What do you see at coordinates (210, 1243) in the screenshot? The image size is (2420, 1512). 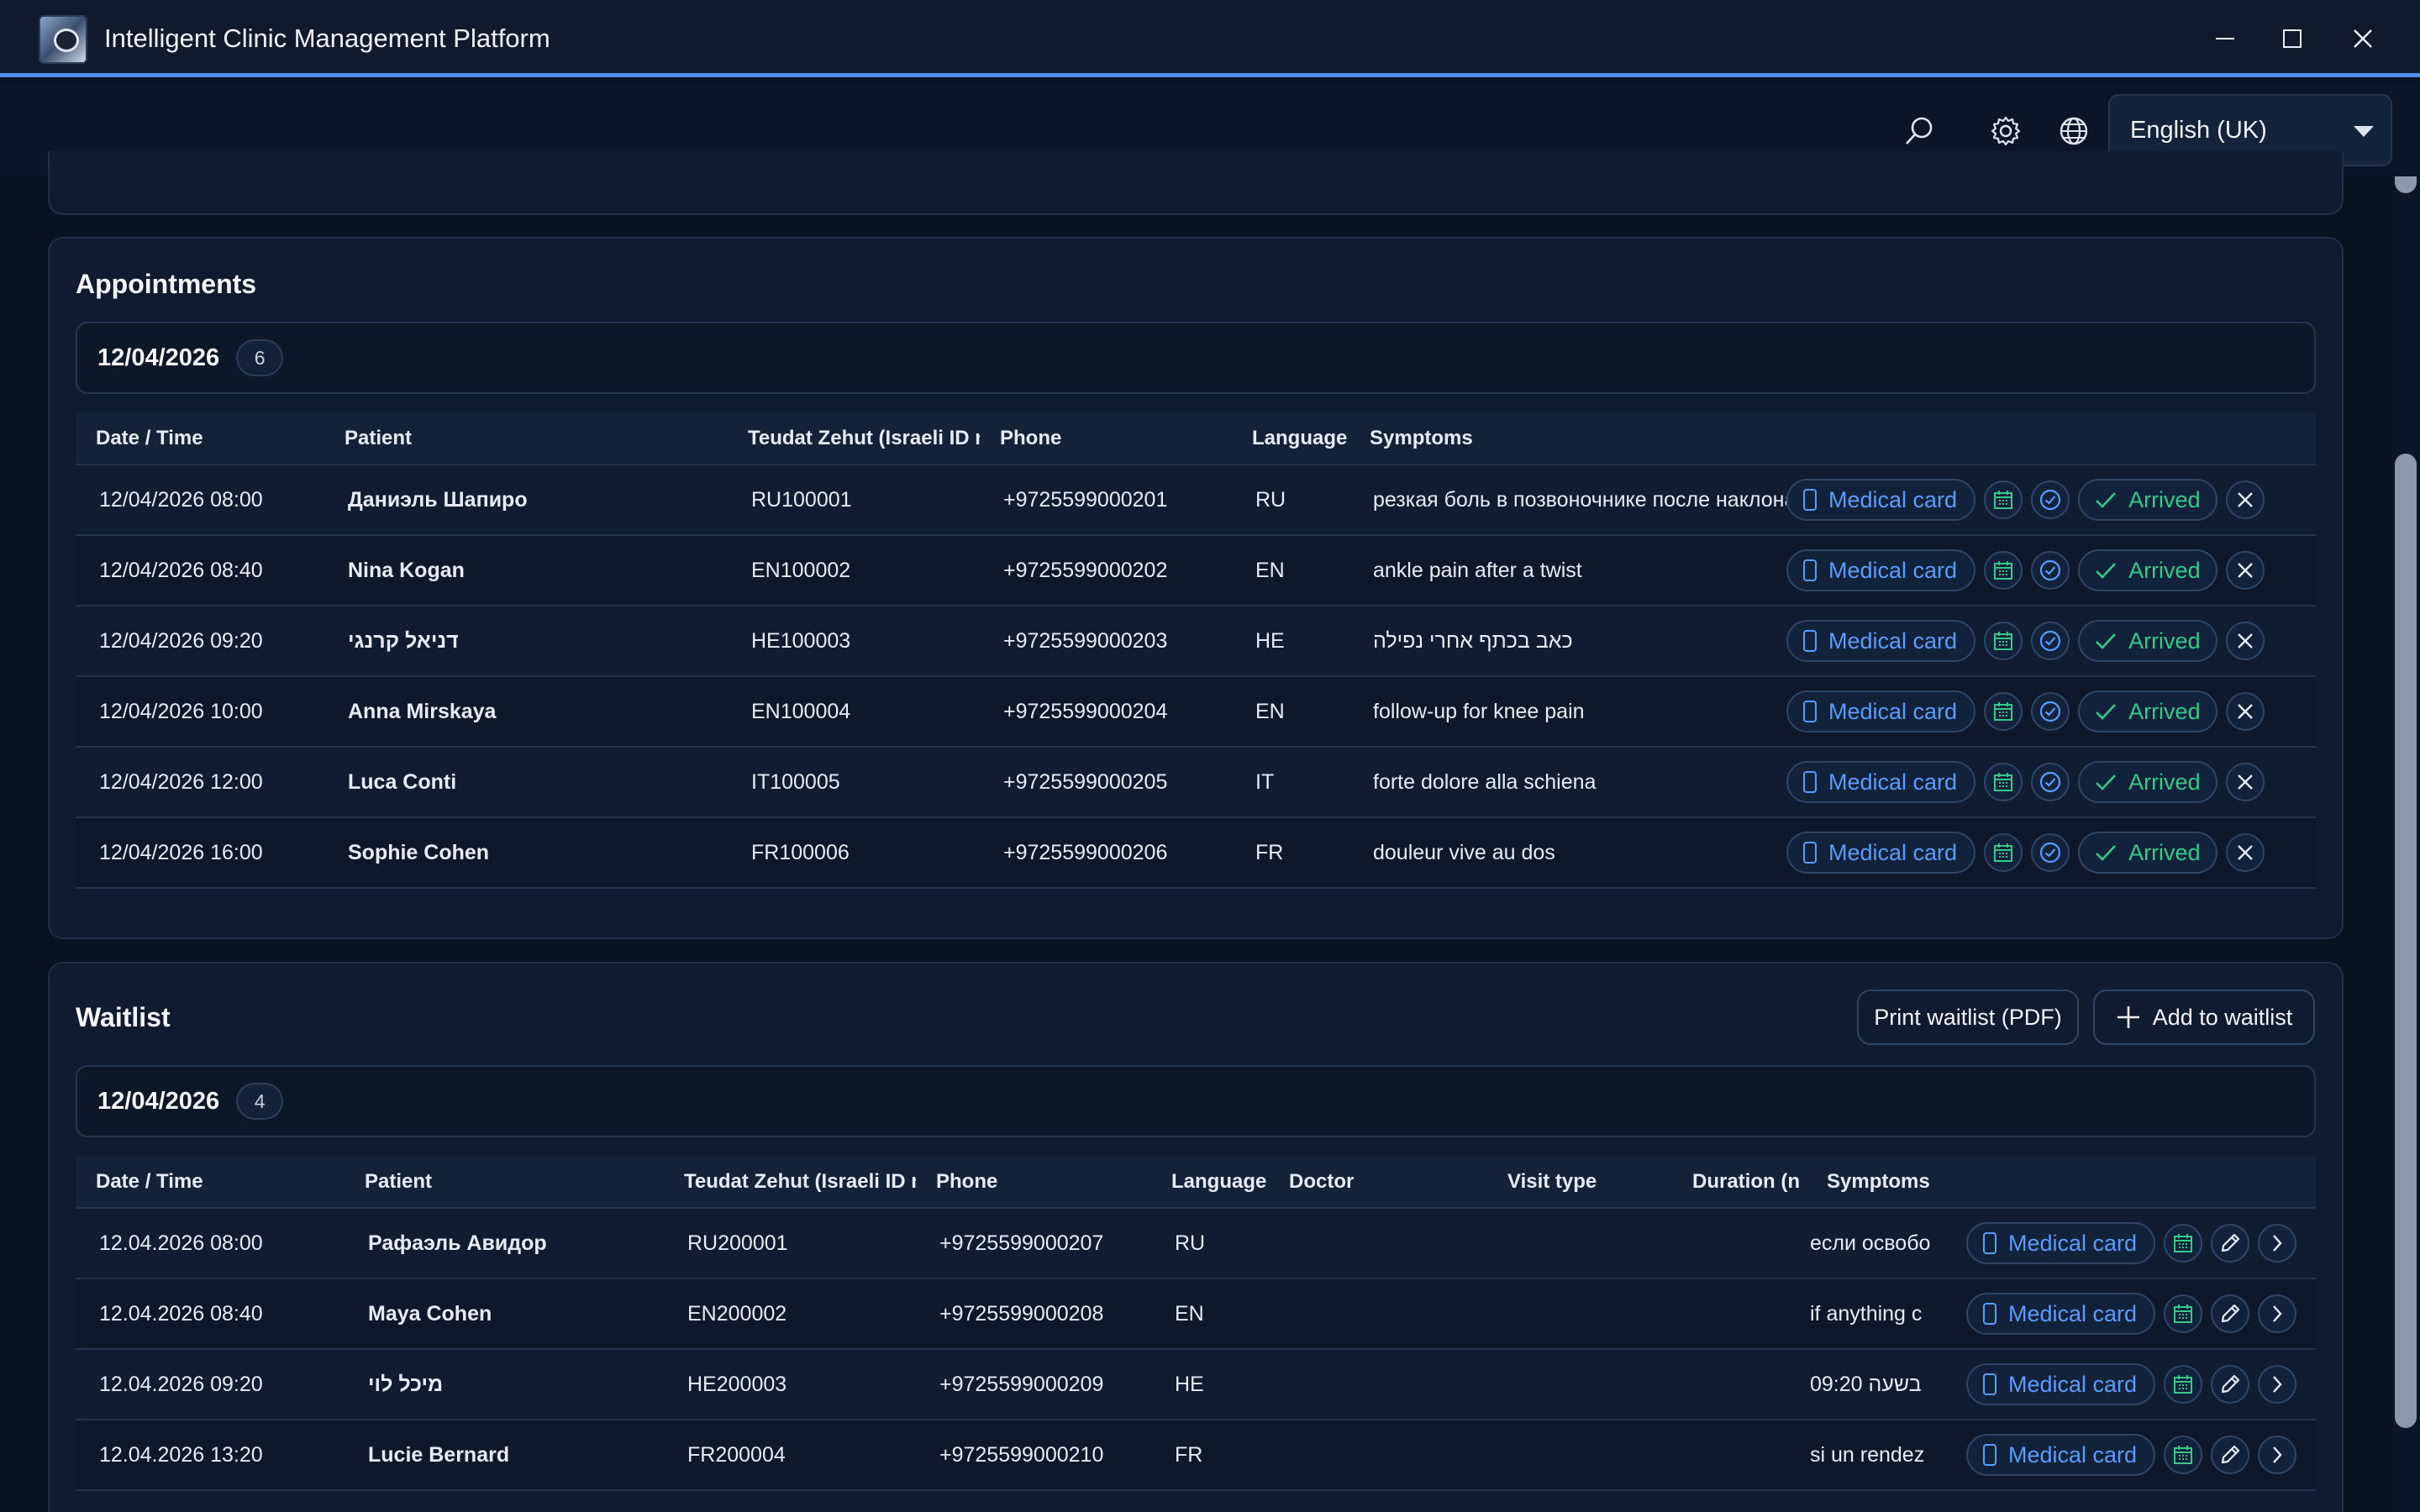 I see `cell-datetime: 12.04.2026 08:00` at bounding box center [210, 1243].